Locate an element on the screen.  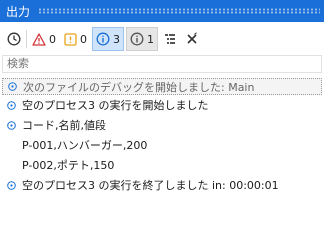
debug-info-icon is located at coordinates (12, 86).